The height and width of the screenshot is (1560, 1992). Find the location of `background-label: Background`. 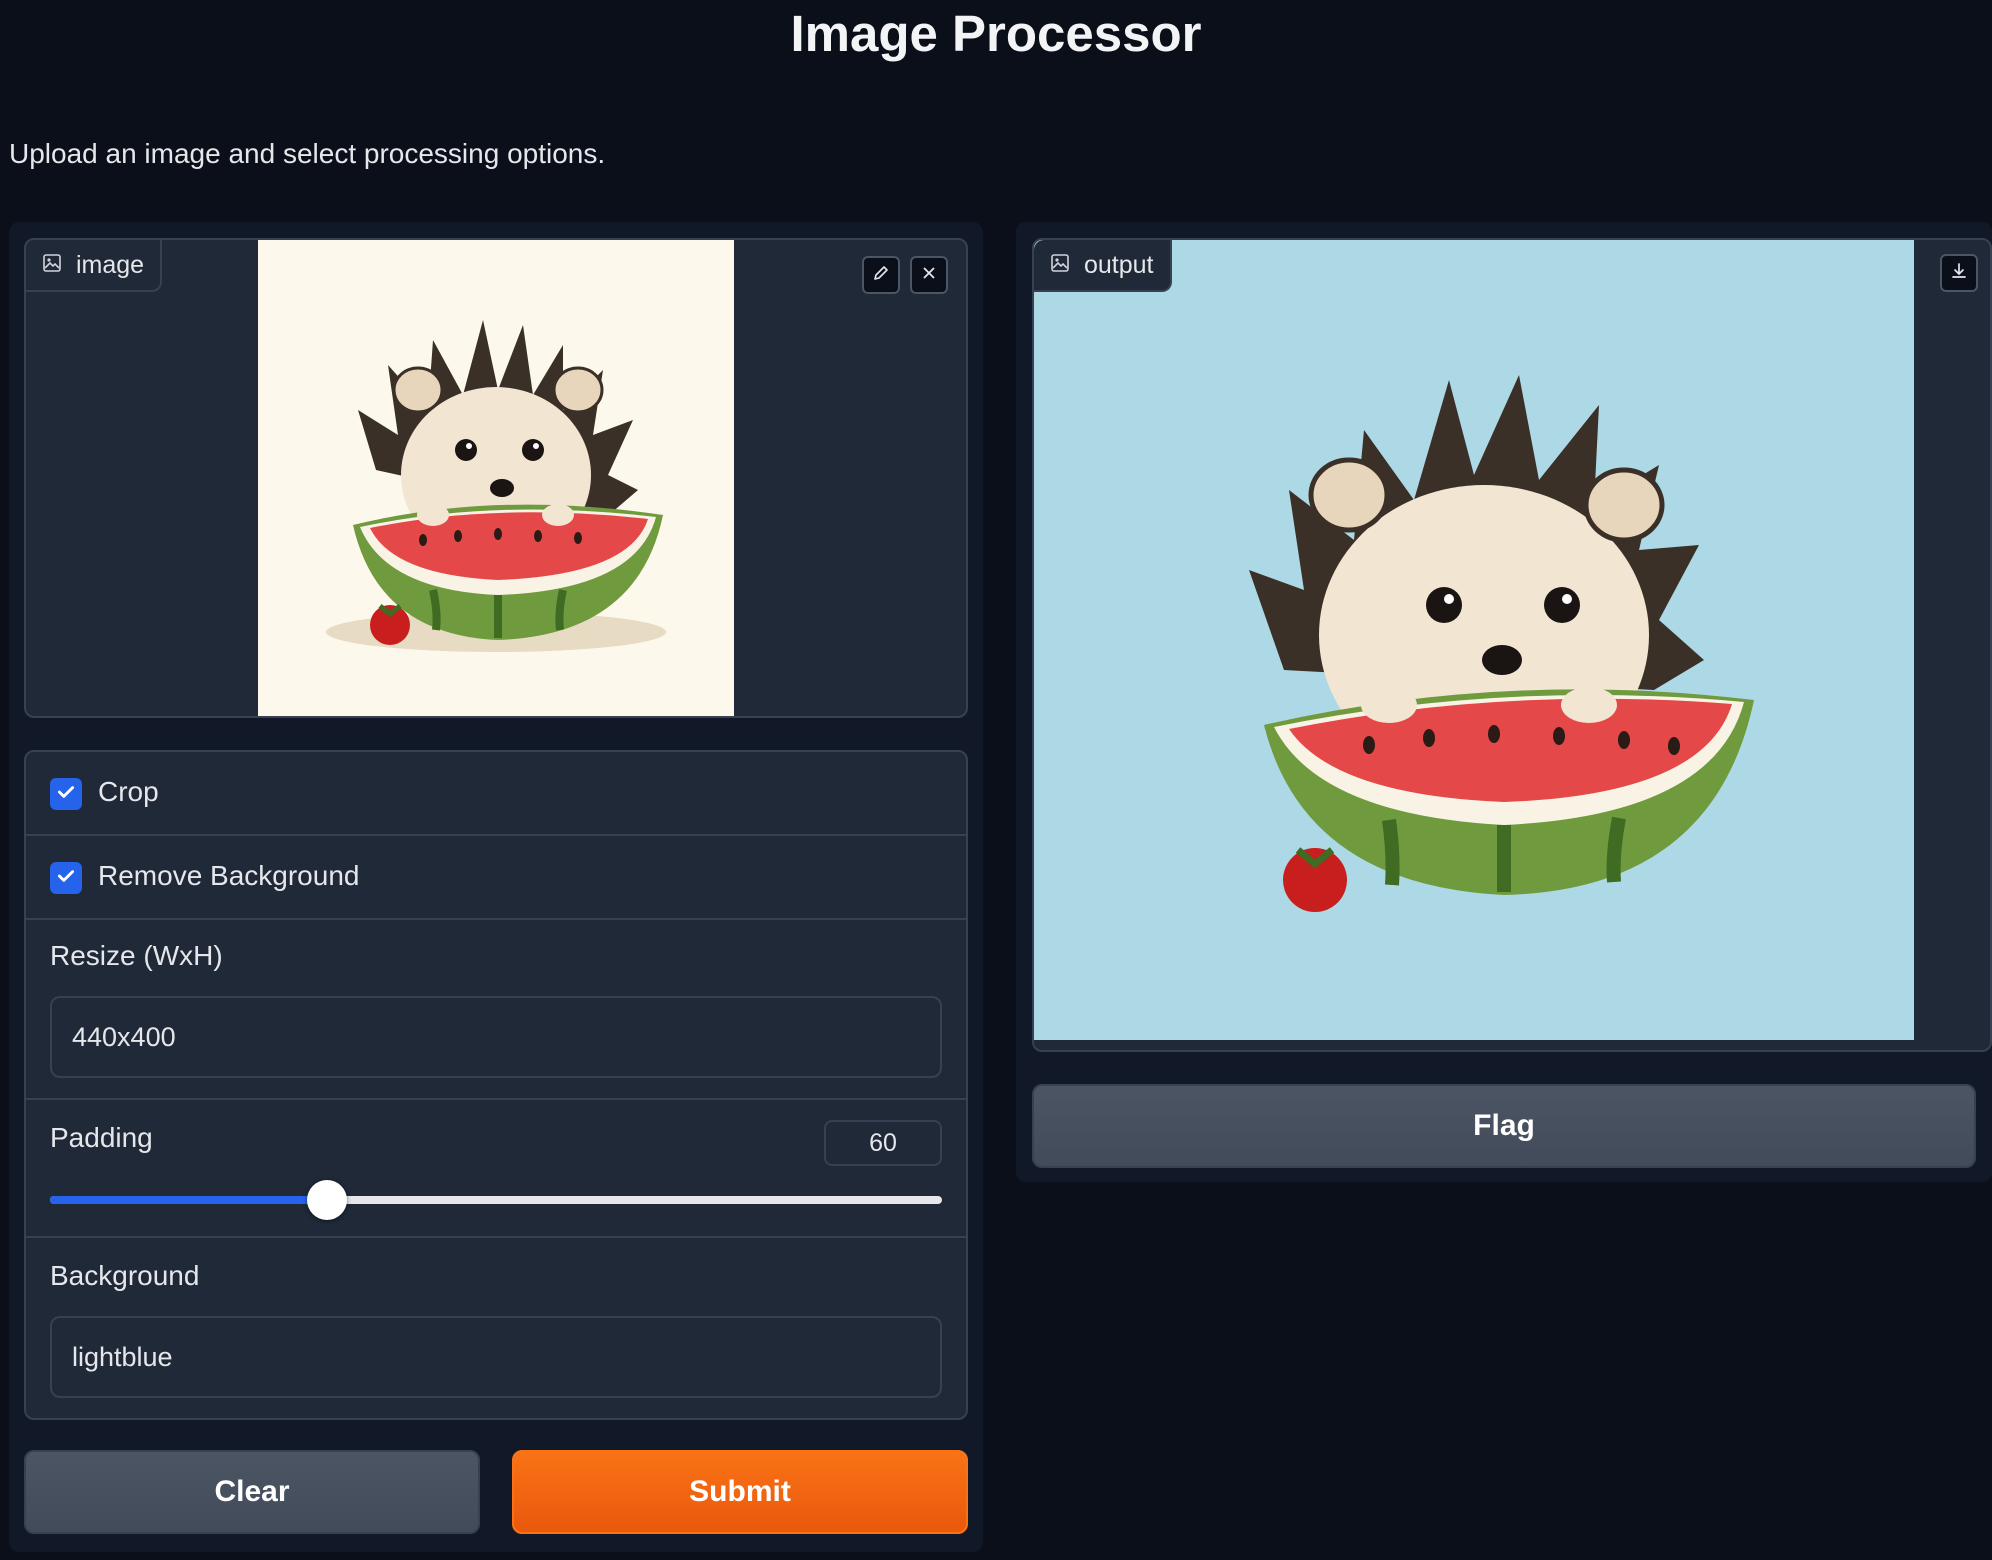

background-label: Background is located at coordinates (125, 1275).